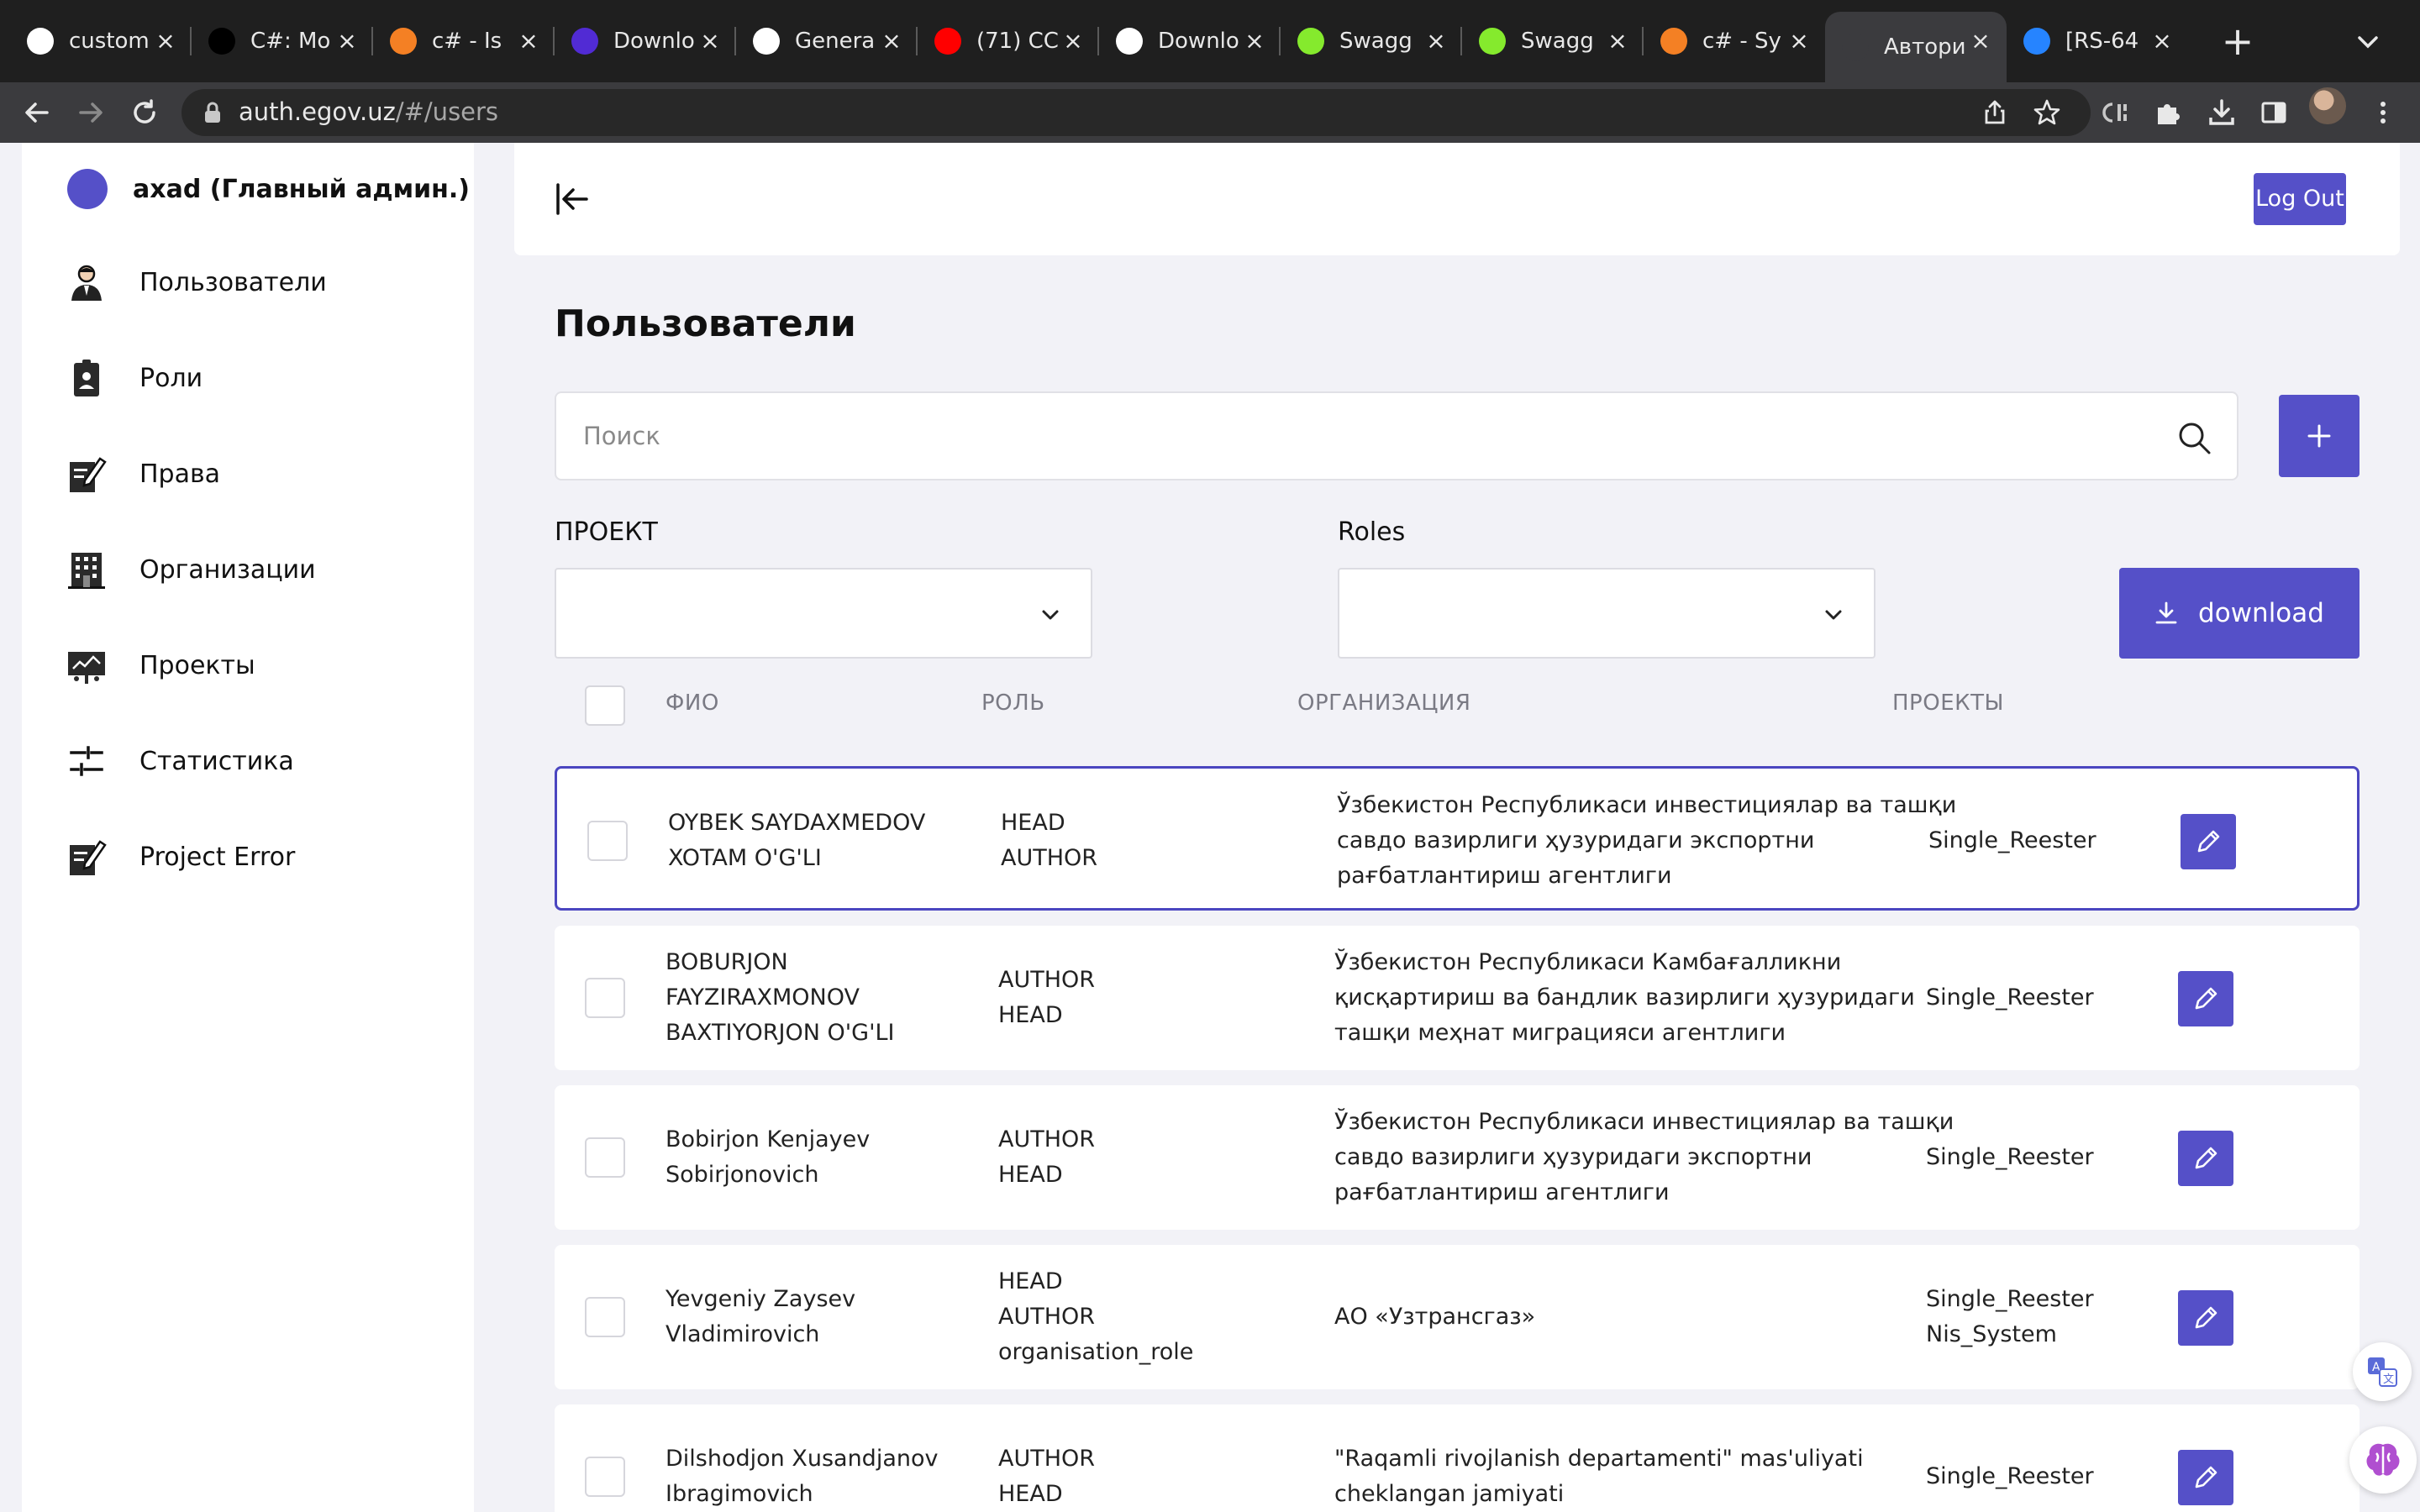 This screenshot has width=2420, height=1512. I want to click on tab-title: Автори, so click(1925, 47).